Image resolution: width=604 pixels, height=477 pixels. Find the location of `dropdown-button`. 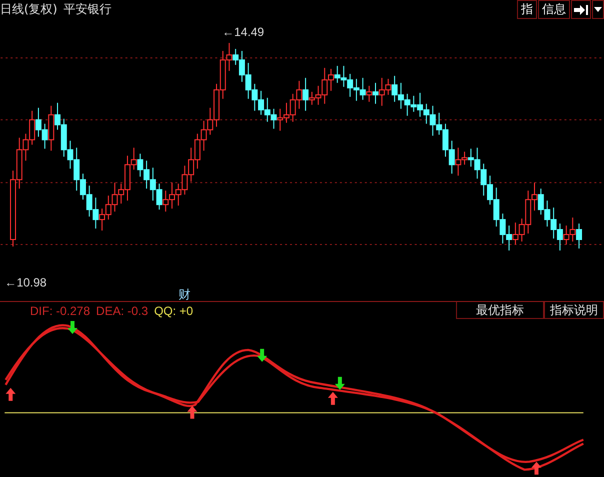

dropdown-button is located at coordinates (598, 10).